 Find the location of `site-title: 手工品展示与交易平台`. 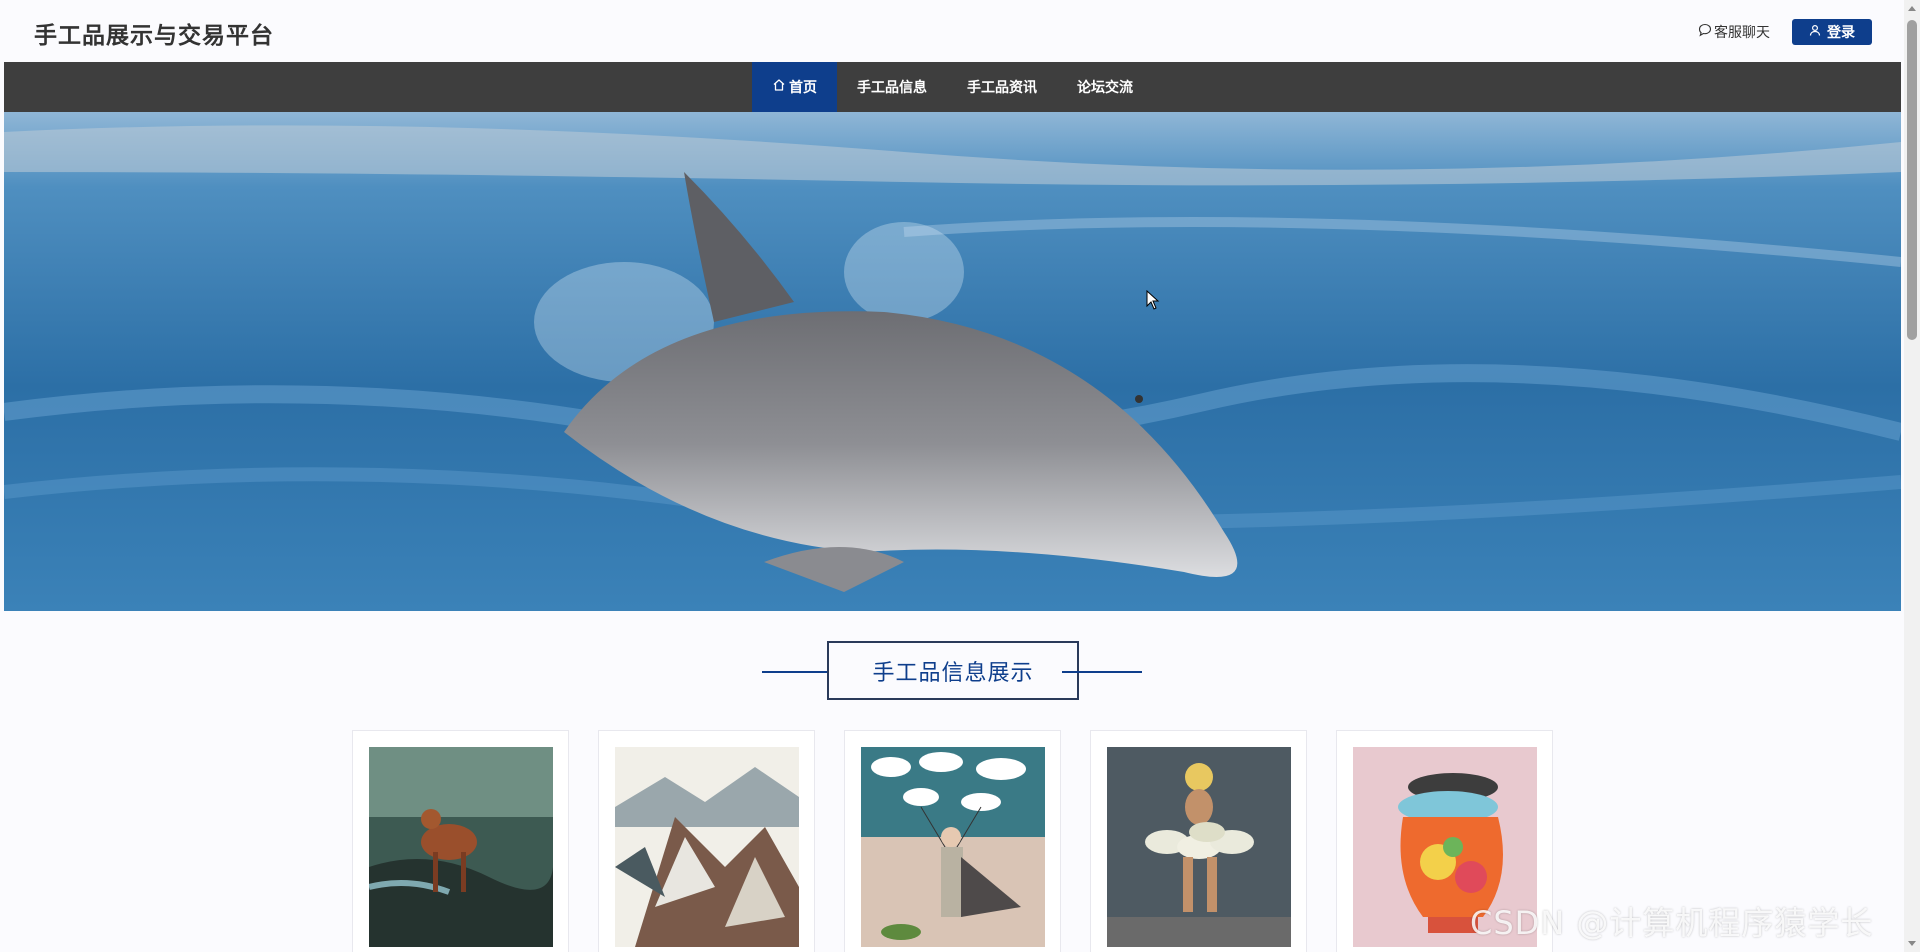

site-title: 手工品展示与交易平台 is located at coordinates (154, 36).